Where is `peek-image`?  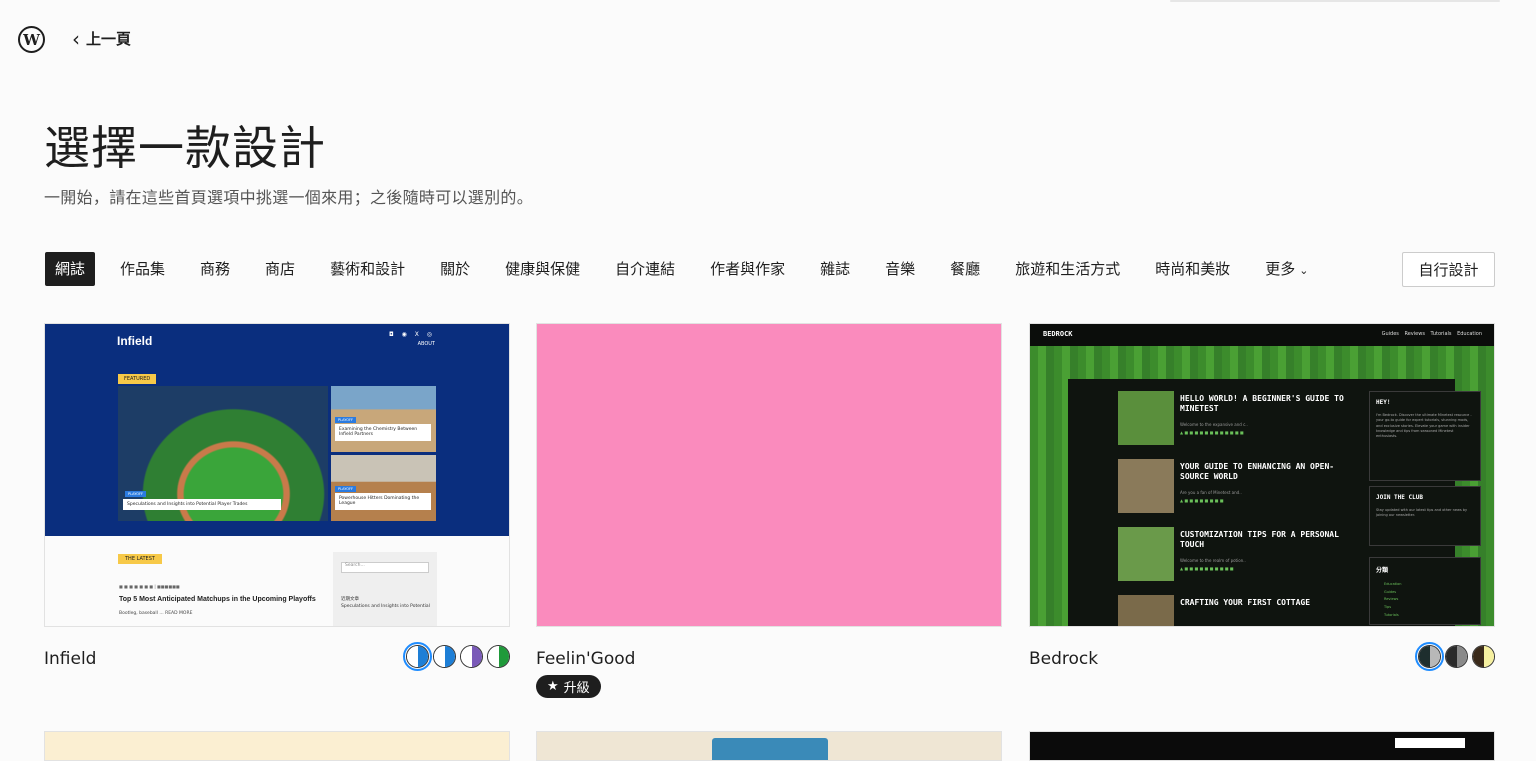
peek-image is located at coordinates (770, 749).